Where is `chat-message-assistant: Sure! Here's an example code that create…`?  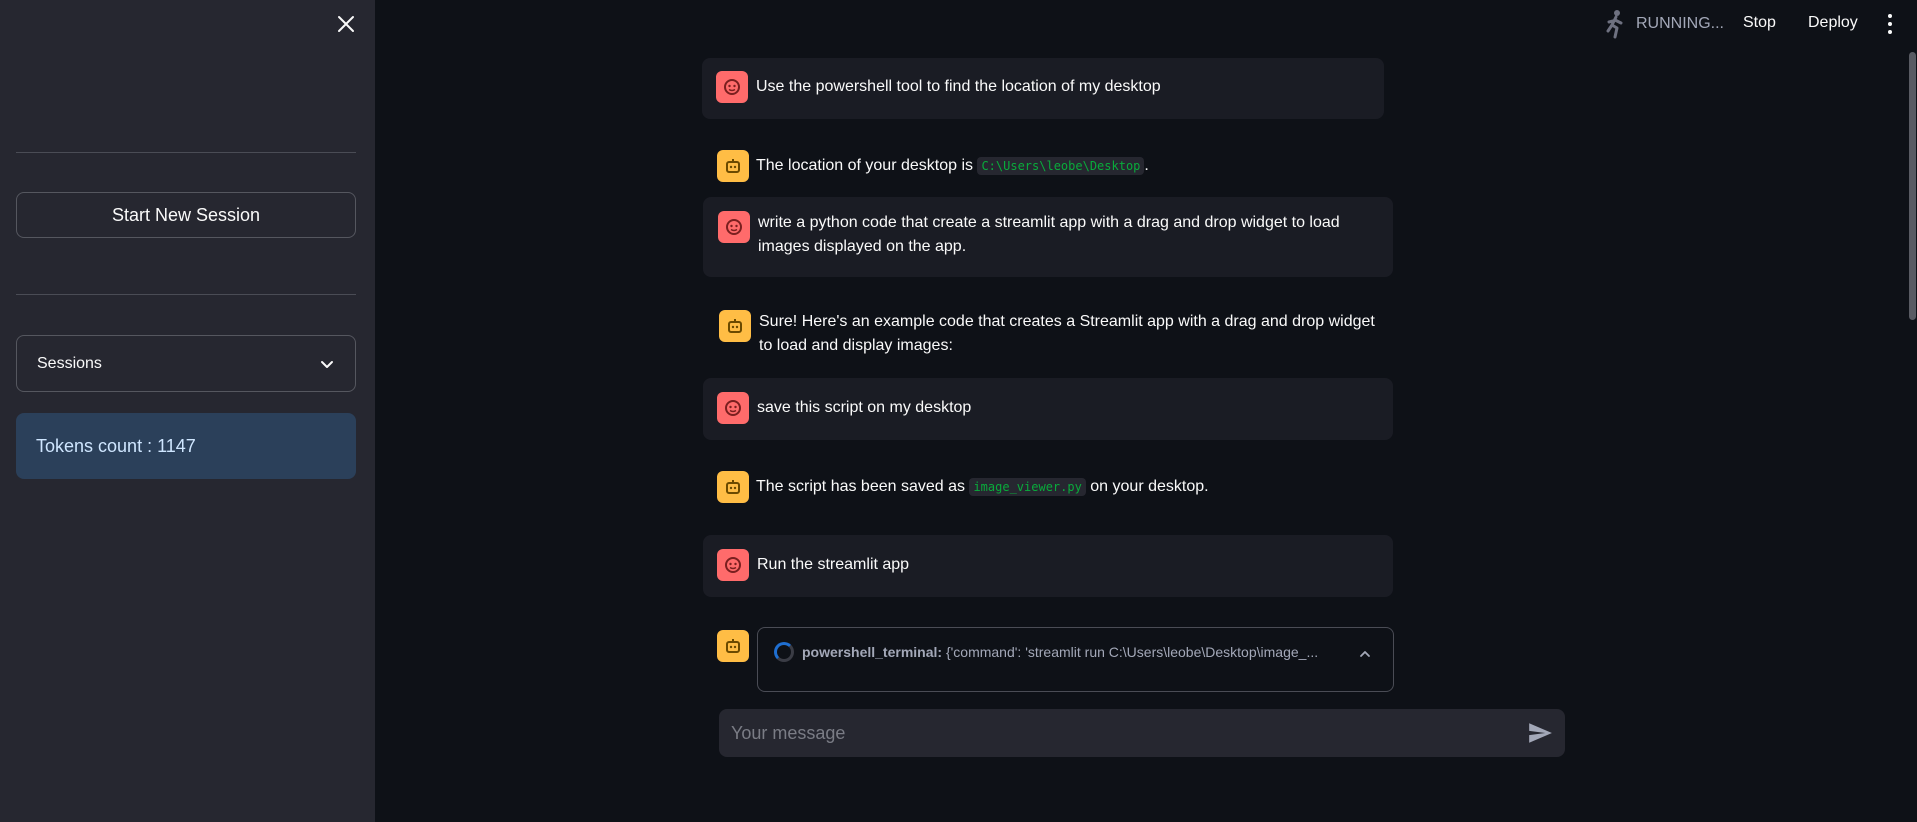
chat-message-assistant: Sure! Here's an example code that create… is located at coordinates (1054, 334).